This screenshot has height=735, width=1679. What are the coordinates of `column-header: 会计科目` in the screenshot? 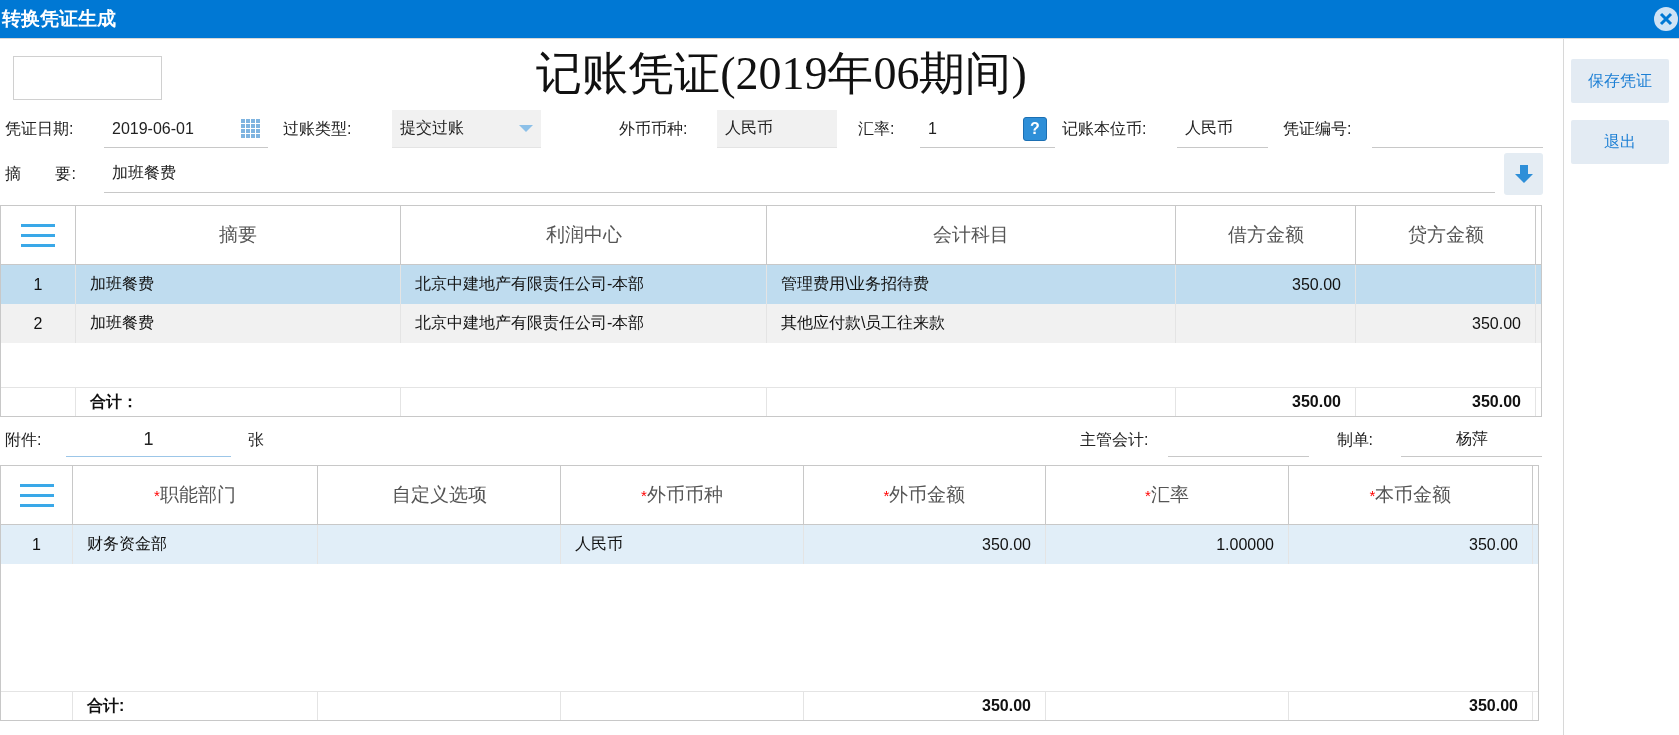 It's located at (971, 235).